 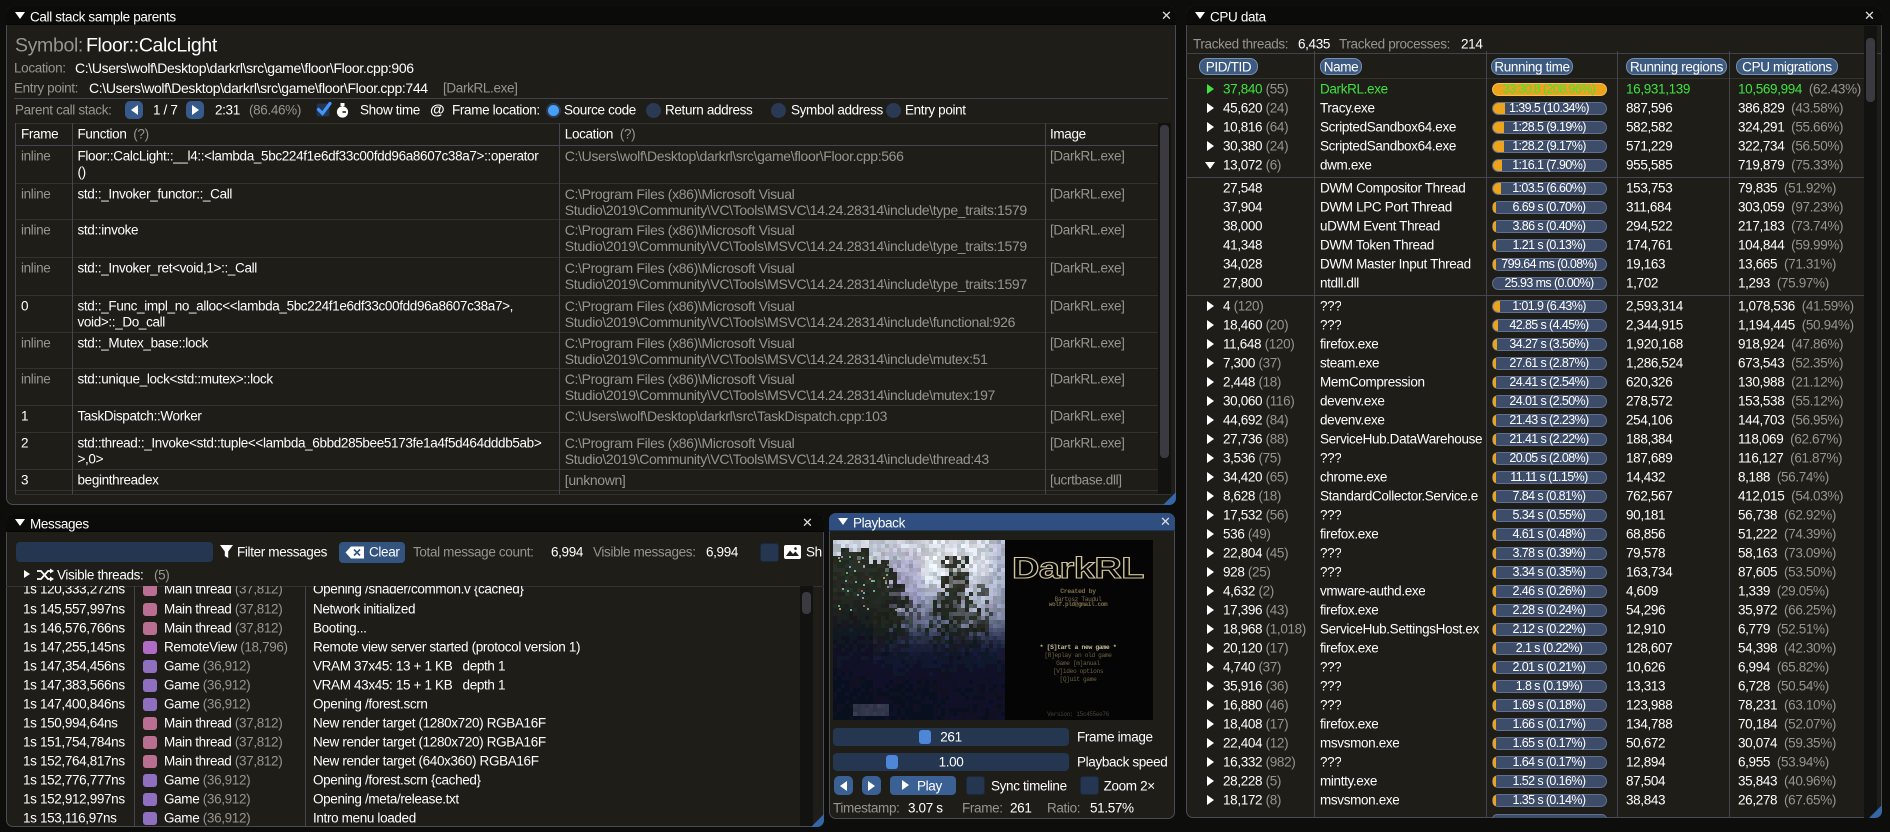 What do you see at coordinates (1079, 679) in the screenshot?
I see `svg-text: [Q]uit game` at bounding box center [1079, 679].